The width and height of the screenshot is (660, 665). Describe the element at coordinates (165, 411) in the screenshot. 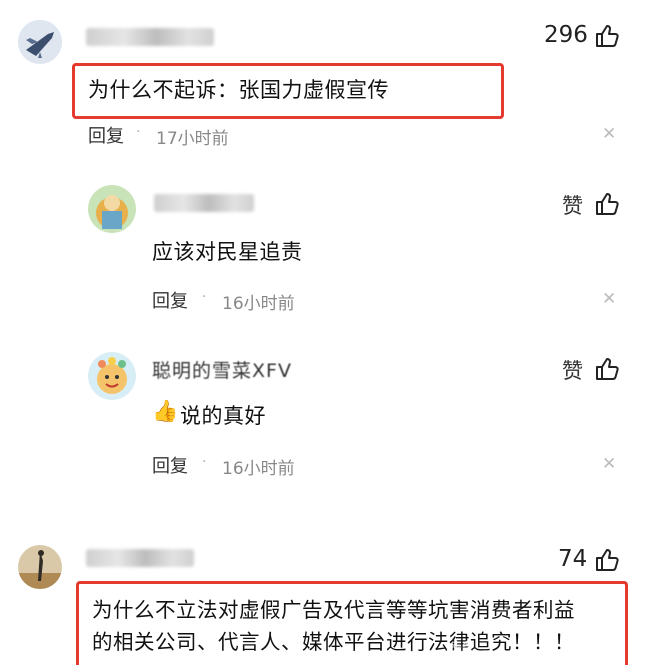

I see `thumbs-up-emoji: 👍` at that location.